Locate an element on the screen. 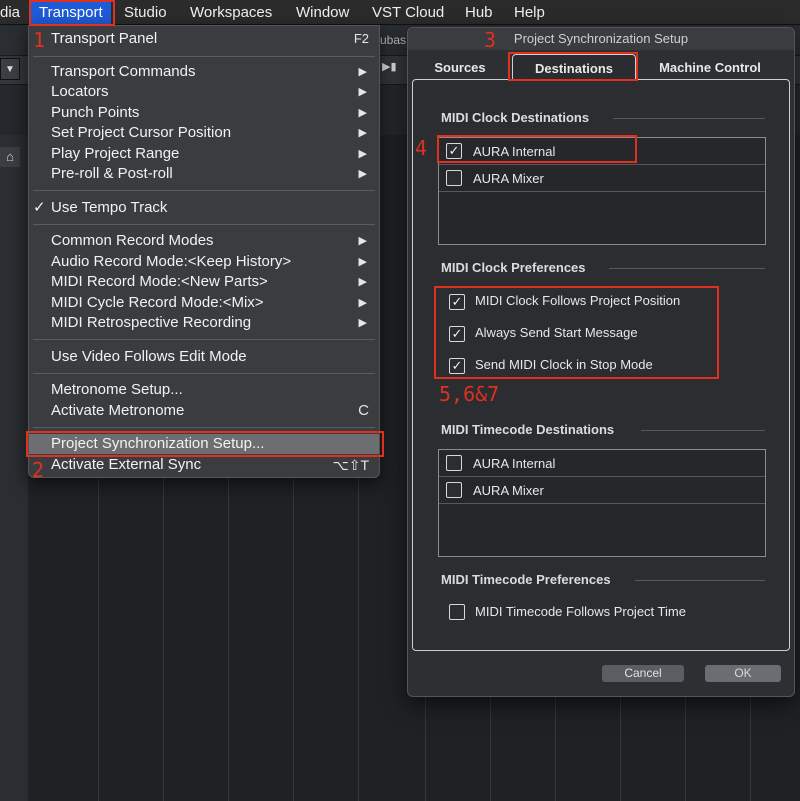  annotation-box-destinations-tab is located at coordinates (573, 66).